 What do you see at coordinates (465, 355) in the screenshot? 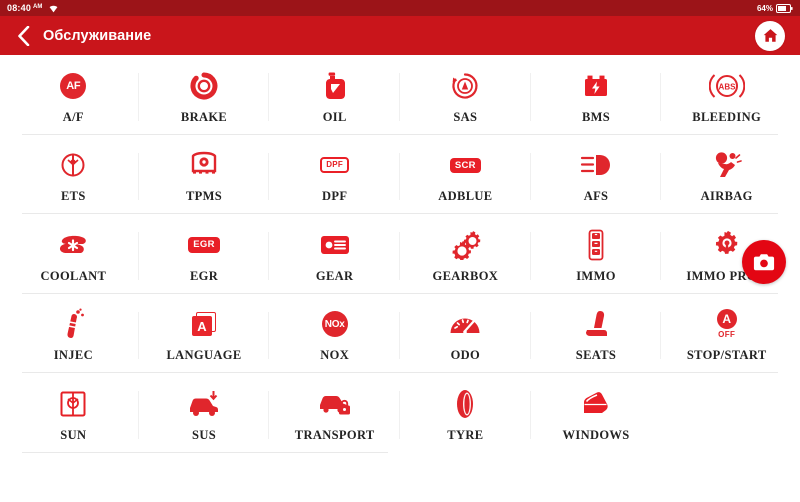
I see `grid-item-label: ODO` at bounding box center [465, 355].